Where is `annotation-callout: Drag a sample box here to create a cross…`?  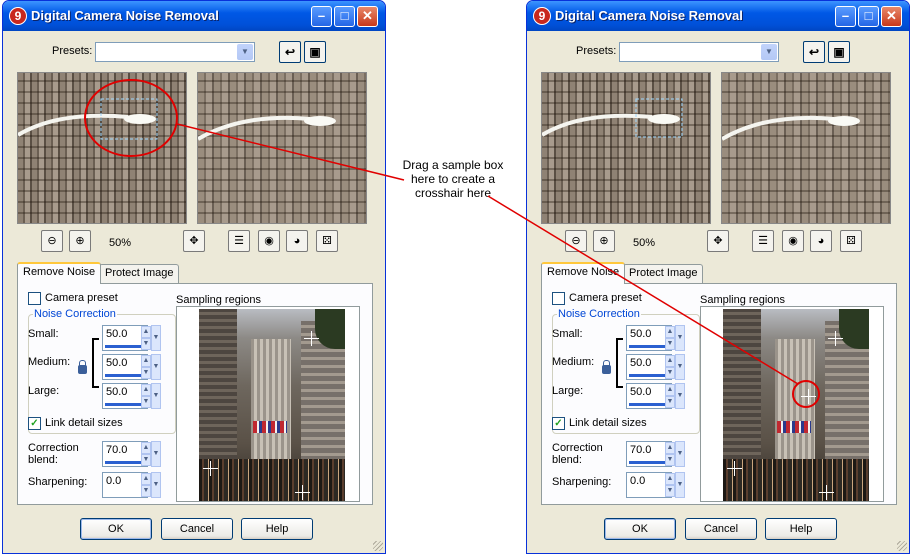 annotation-callout: Drag a sample box here to create a cross… is located at coordinates (453, 179).